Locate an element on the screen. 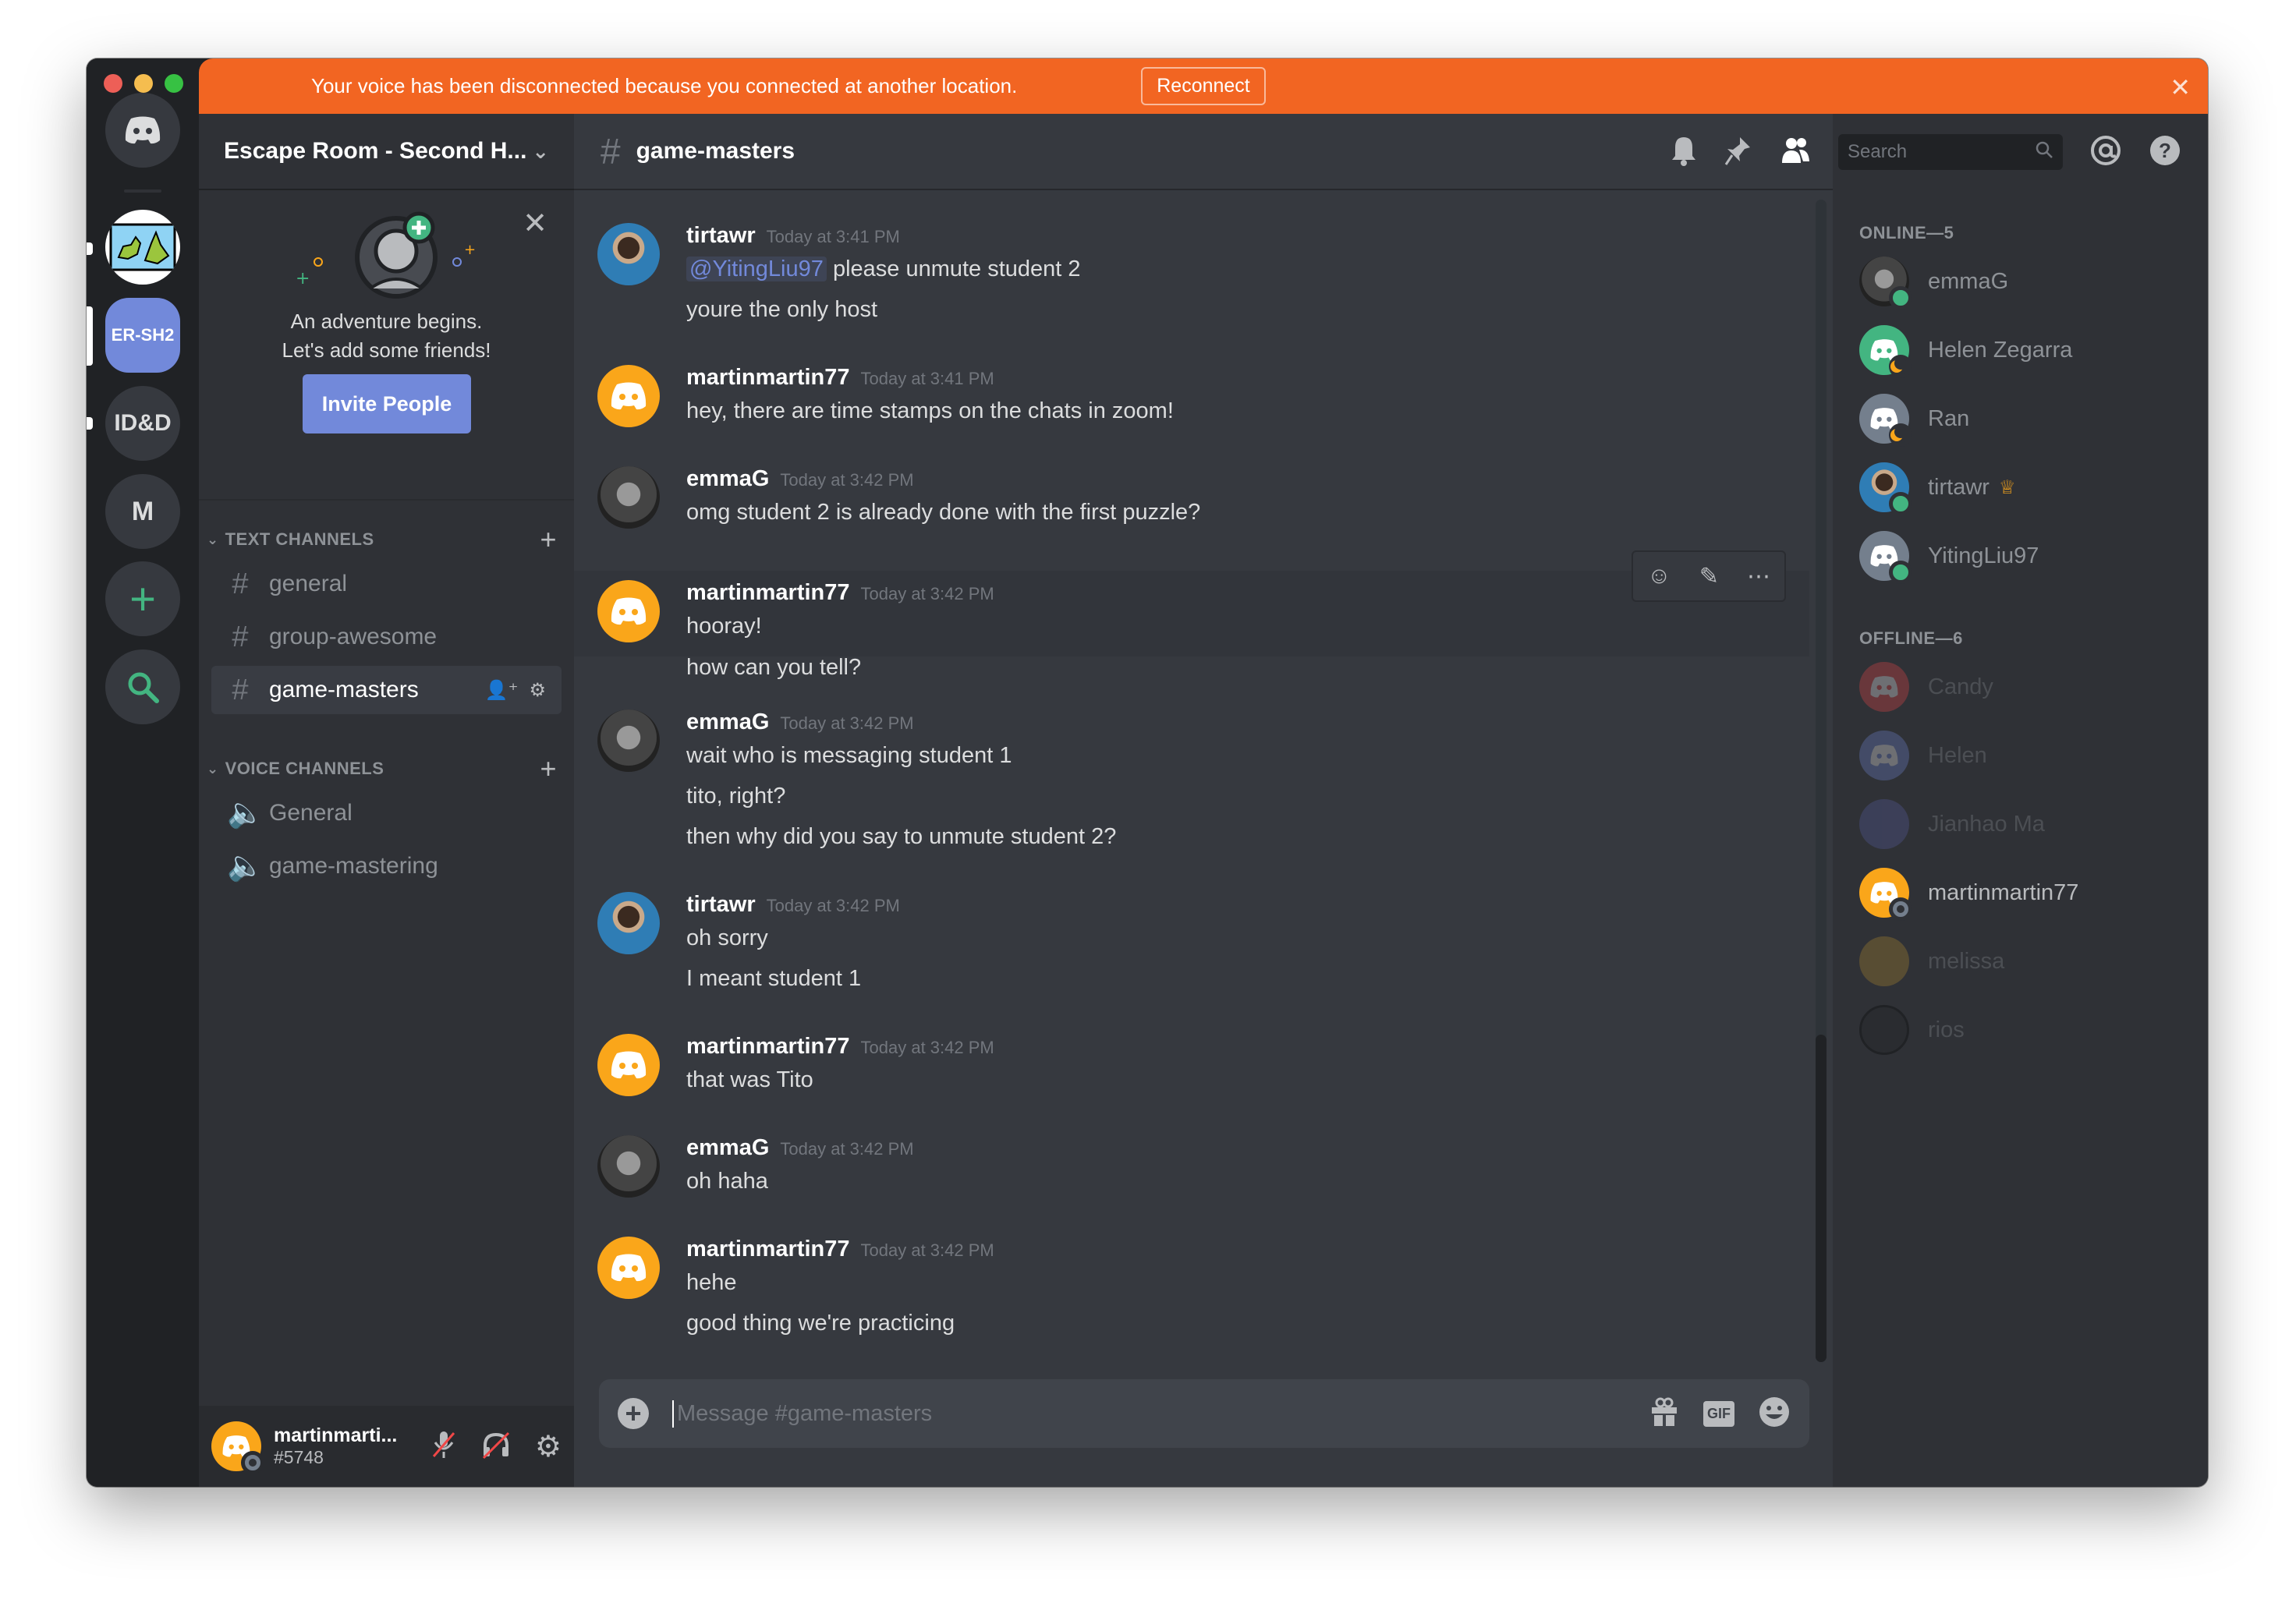 This screenshot has width=2296, height=1603. voice-channel-general: 🔈 General is located at coordinates (386, 813).